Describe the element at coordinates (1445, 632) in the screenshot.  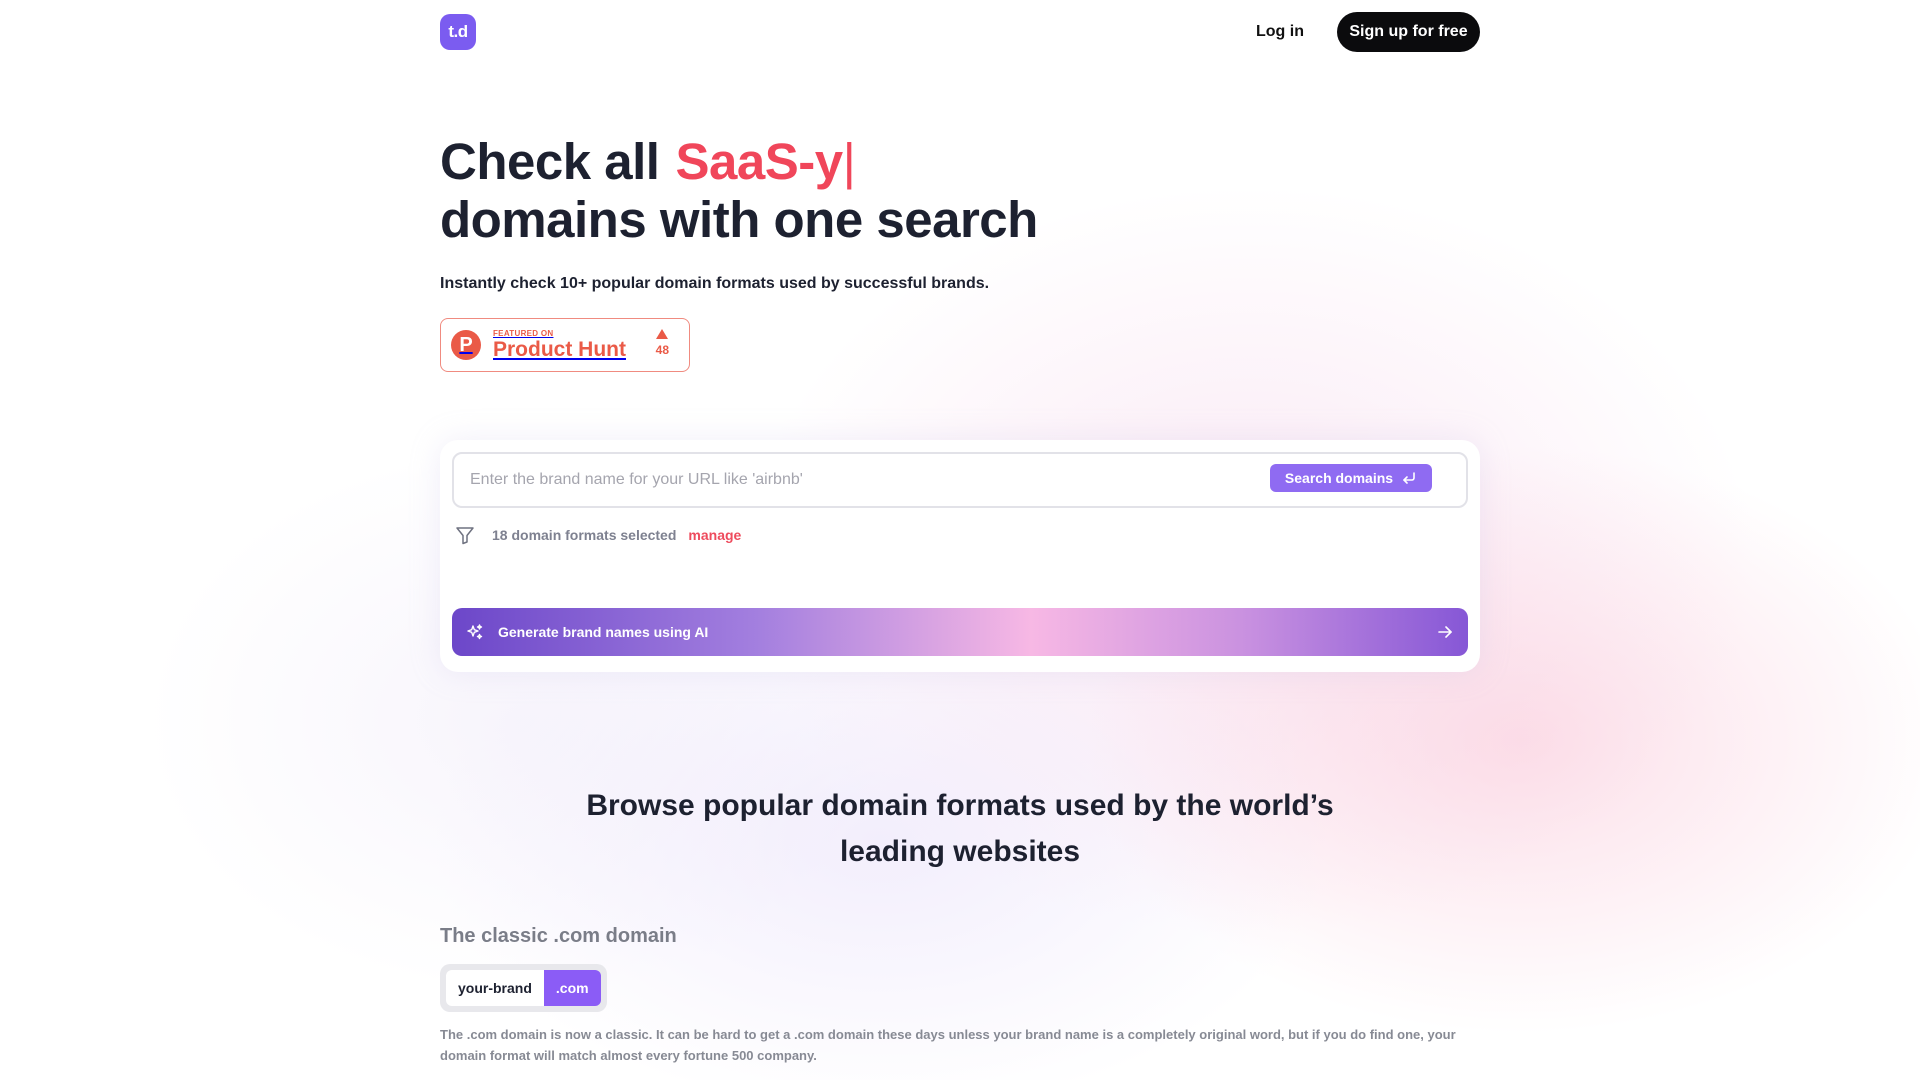
I see `arrow-right-icon` at that location.